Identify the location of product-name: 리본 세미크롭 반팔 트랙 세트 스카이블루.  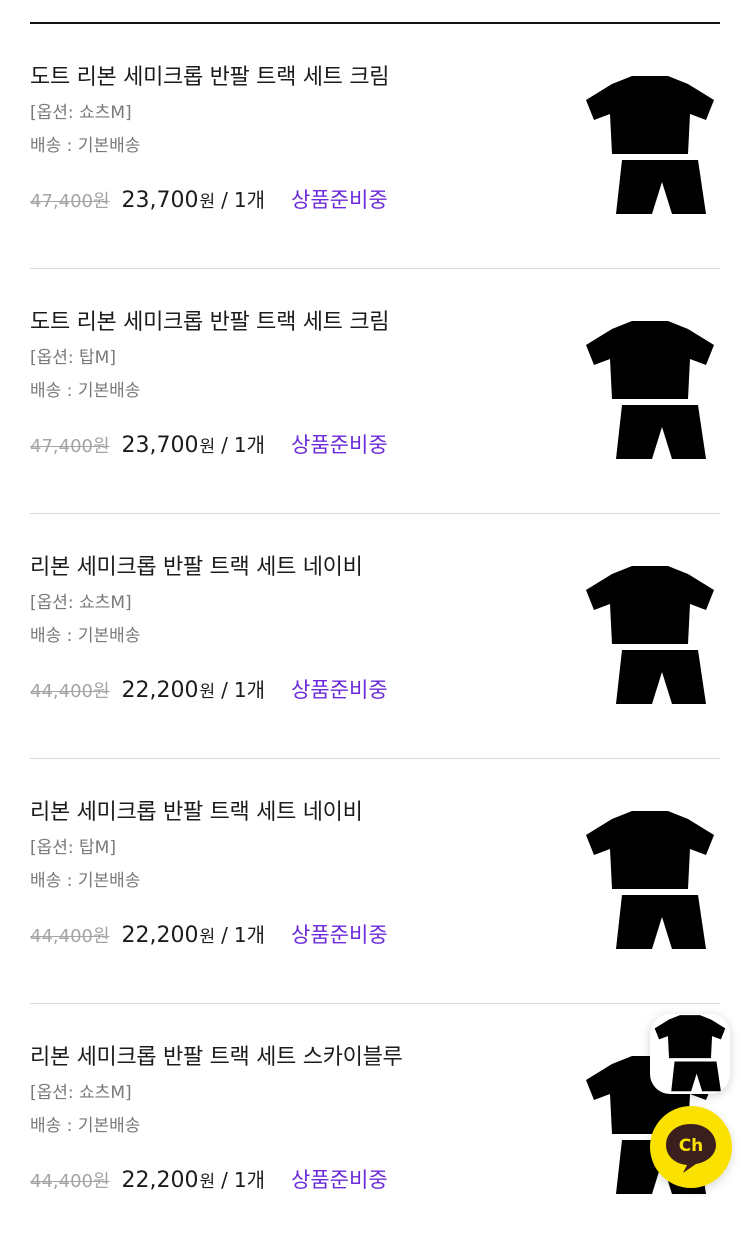
(216, 1055).